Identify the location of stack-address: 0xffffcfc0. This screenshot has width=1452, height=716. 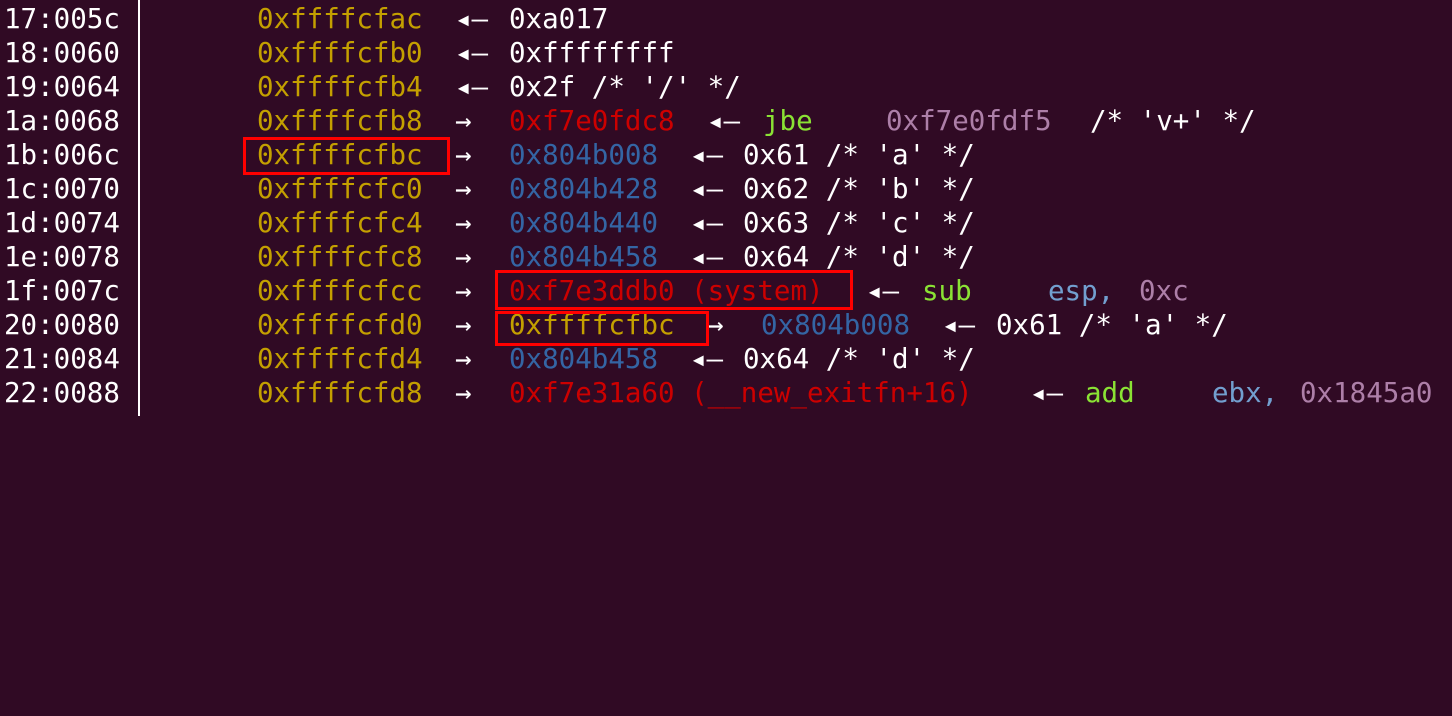
(340, 189).